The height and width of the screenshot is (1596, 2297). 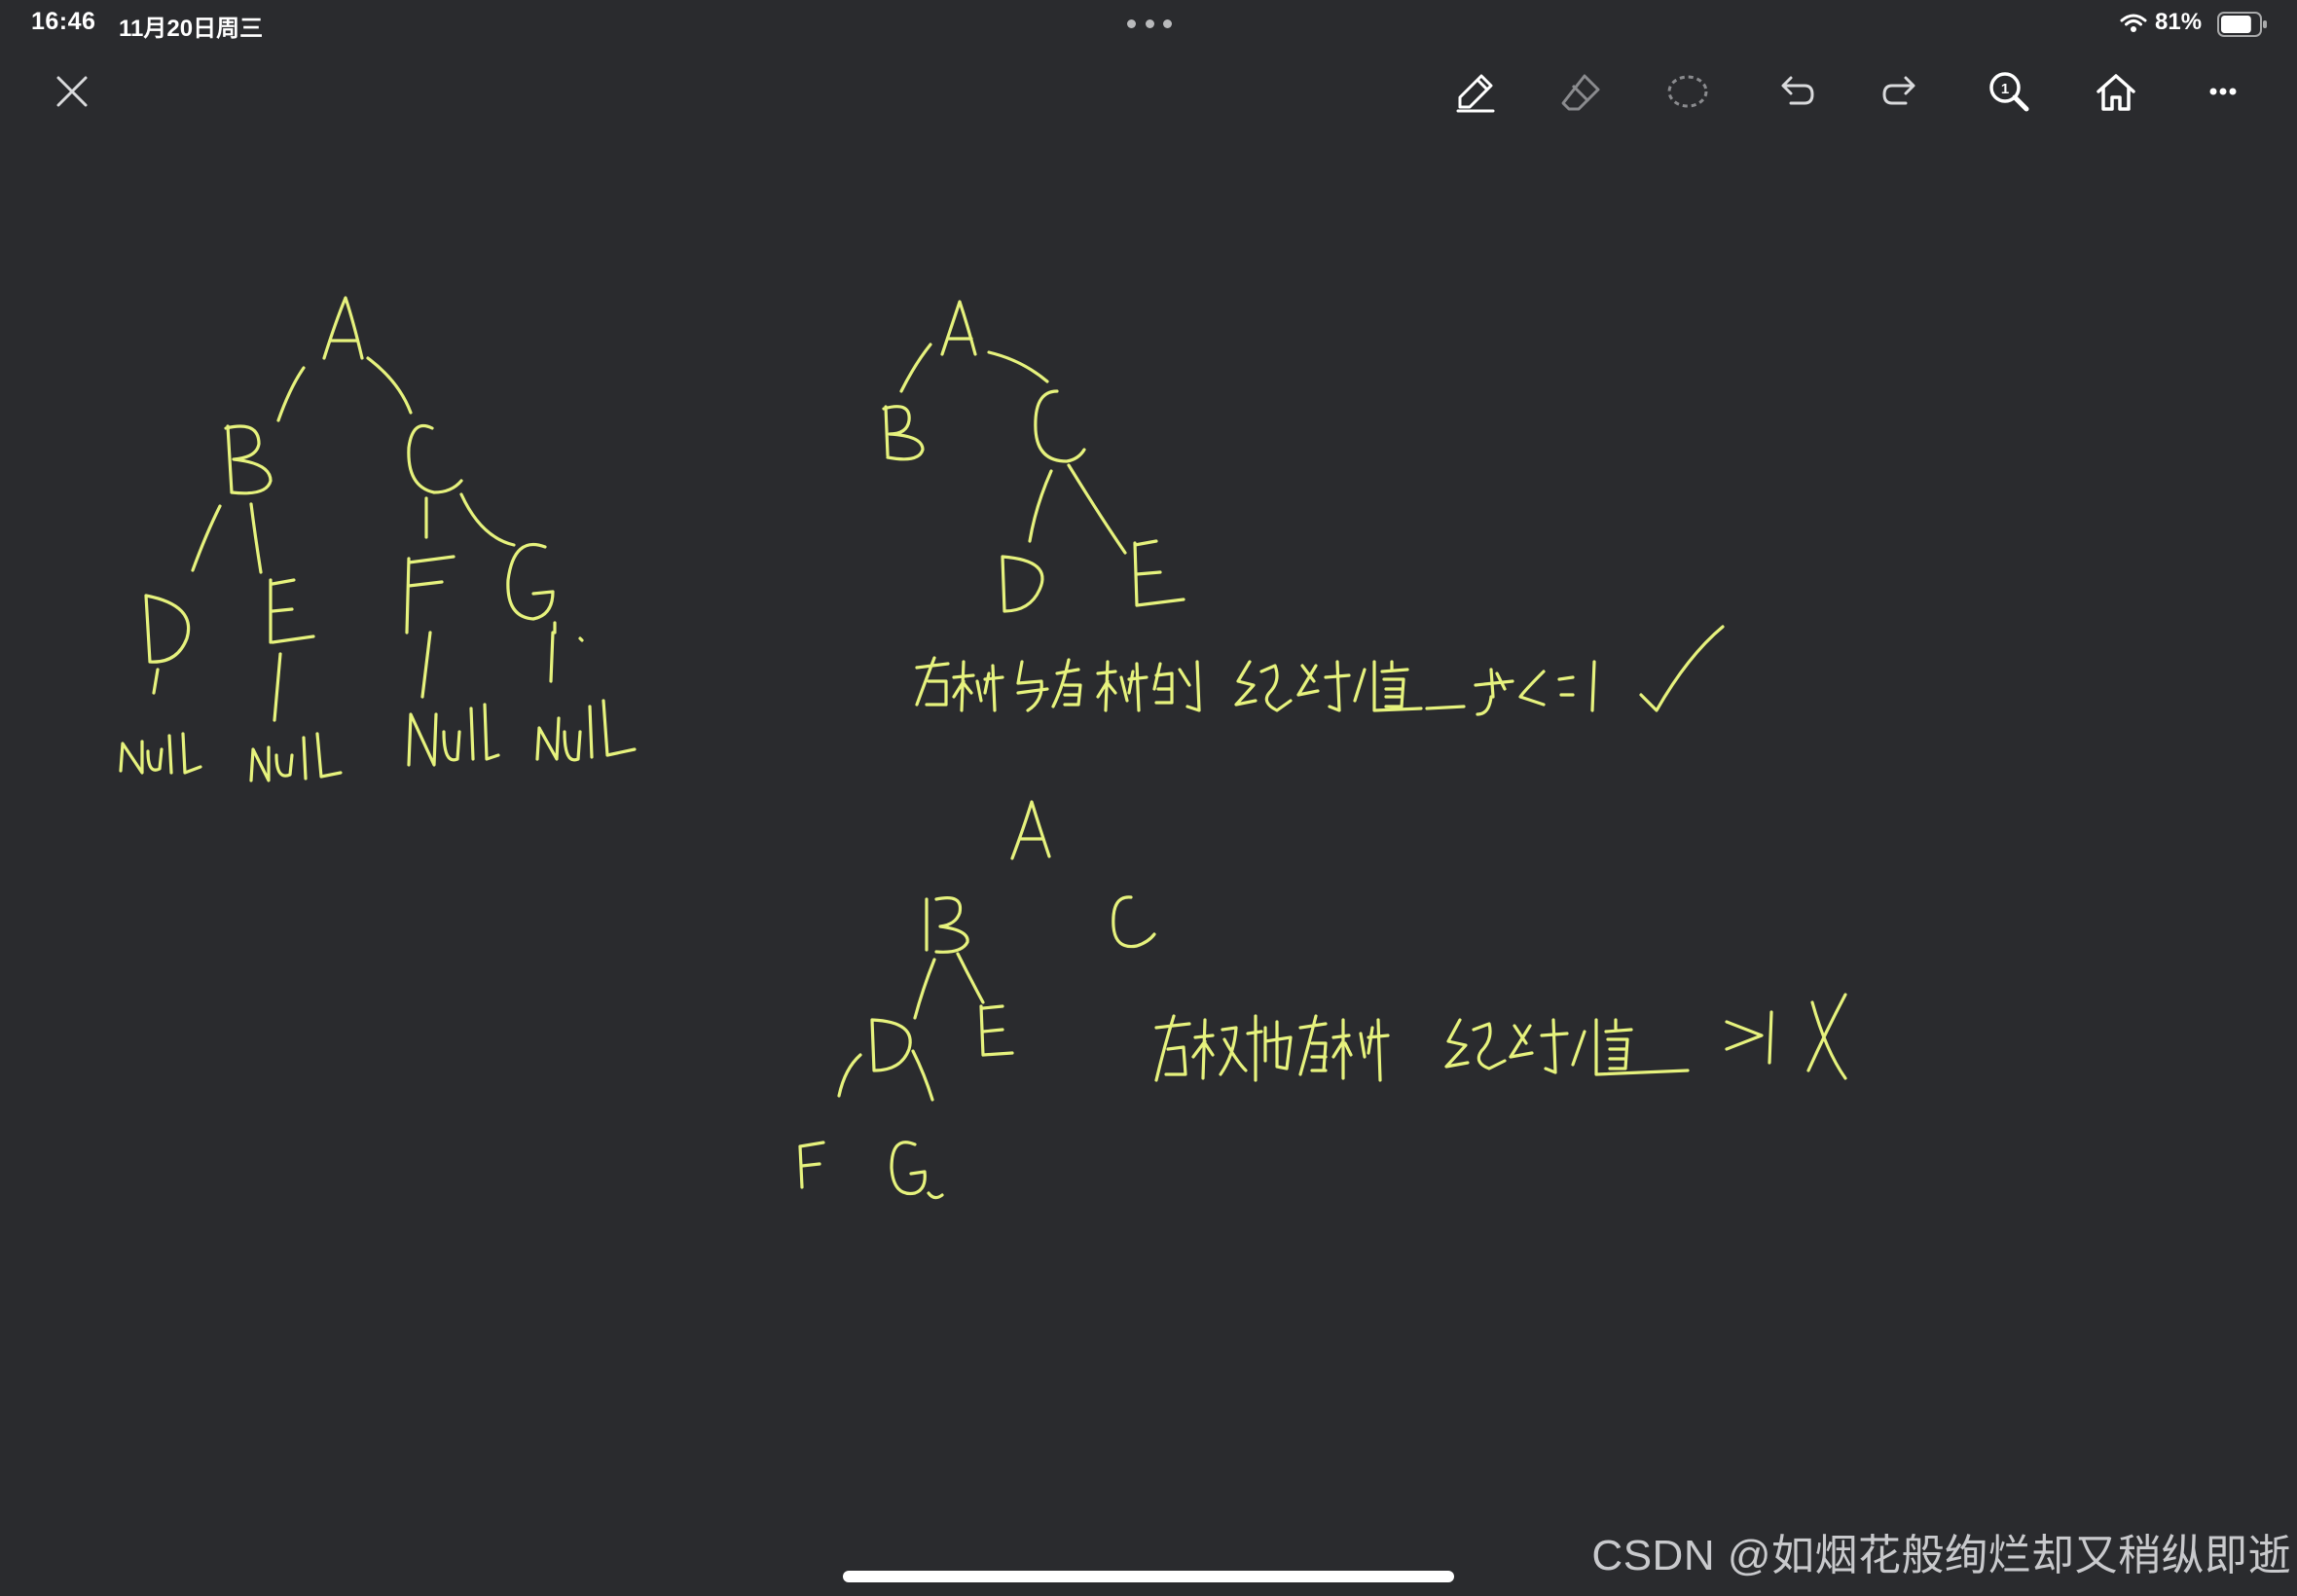 What do you see at coordinates (430, 595) in the screenshot?
I see `tree1-node-f` at bounding box center [430, 595].